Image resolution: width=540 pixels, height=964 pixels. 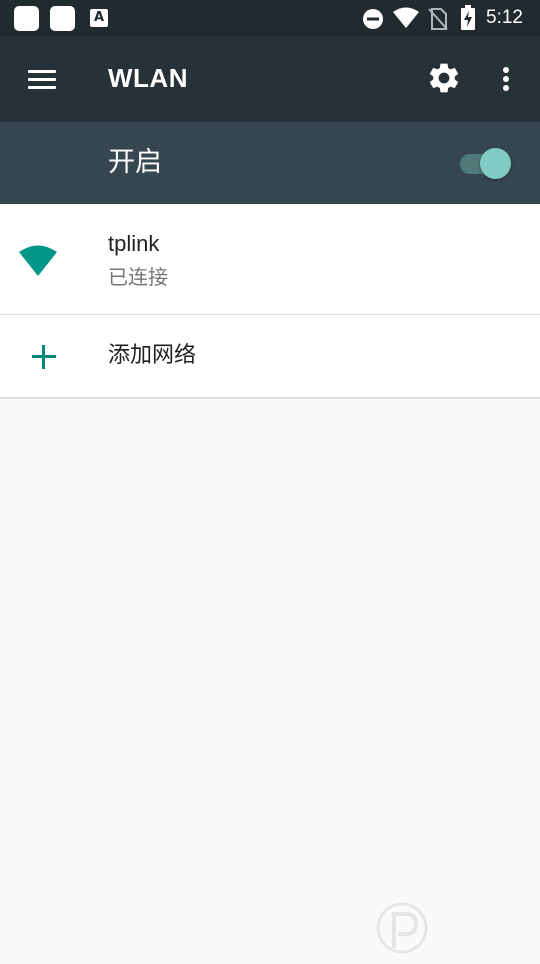 I want to click on watermark-p-icon, so click(x=402, y=928).